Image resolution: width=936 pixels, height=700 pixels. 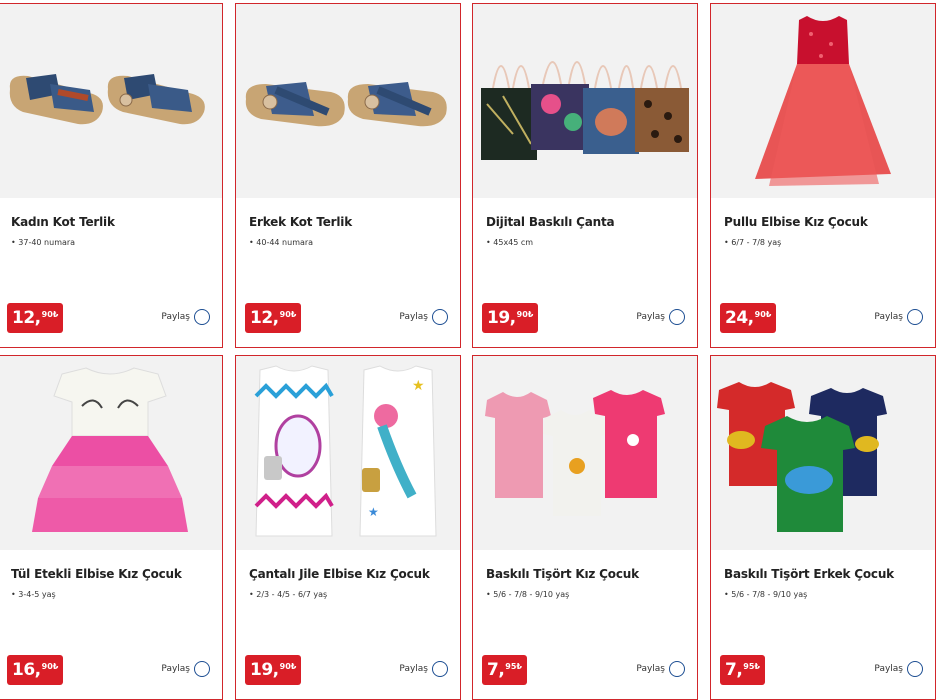 I want to click on boys-tshirts-image, so click(x=802, y=457).